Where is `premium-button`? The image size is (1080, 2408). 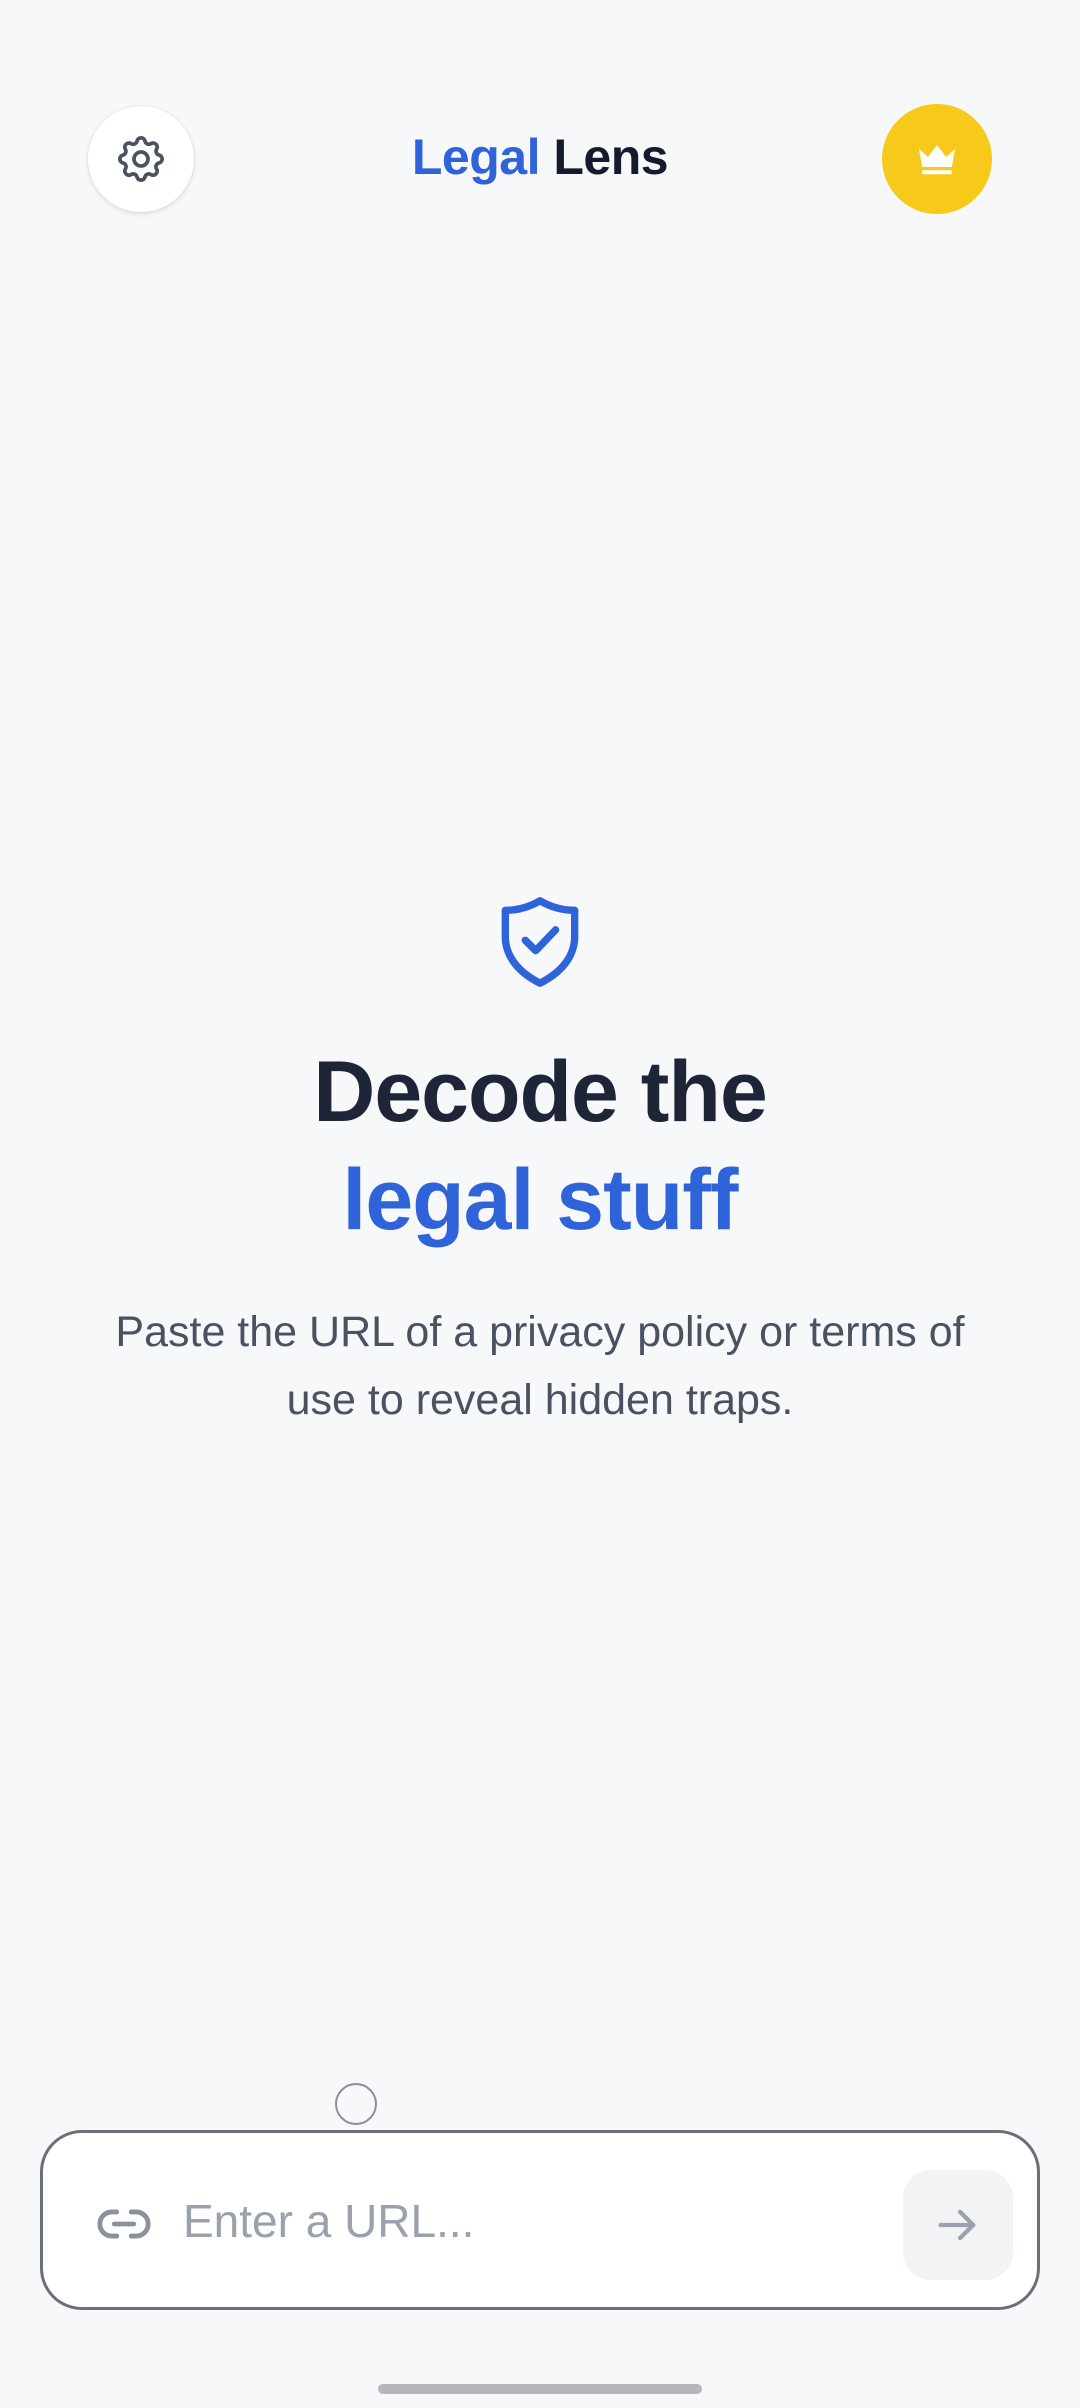
premium-button is located at coordinates (937, 159).